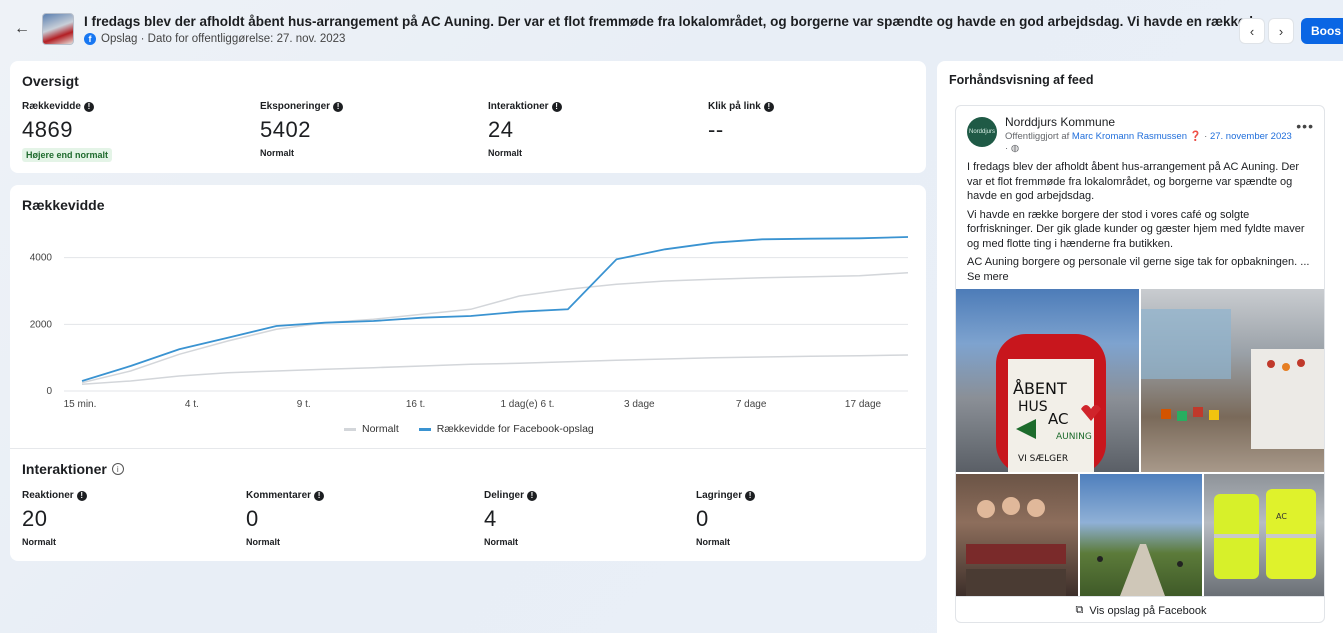 The image size is (1343, 633). Describe the element at coordinates (863, 404) in the screenshot. I see `x-tick-label: 17 dage` at that location.